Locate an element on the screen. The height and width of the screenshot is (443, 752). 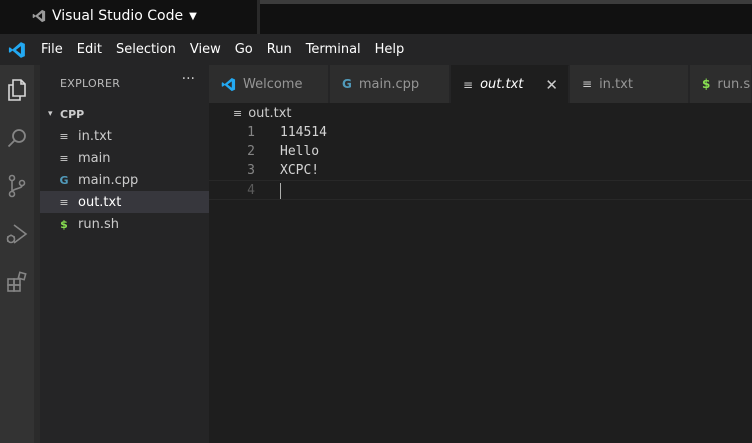
file-label: out.txt is located at coordinates (100, 202).